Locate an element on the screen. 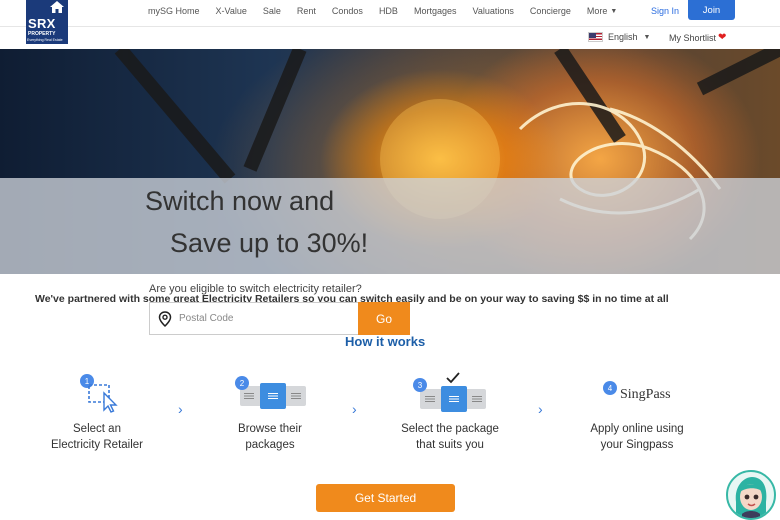  my-shortlist-link: My Shortlist ❤ is located at coordinates (697, 37).